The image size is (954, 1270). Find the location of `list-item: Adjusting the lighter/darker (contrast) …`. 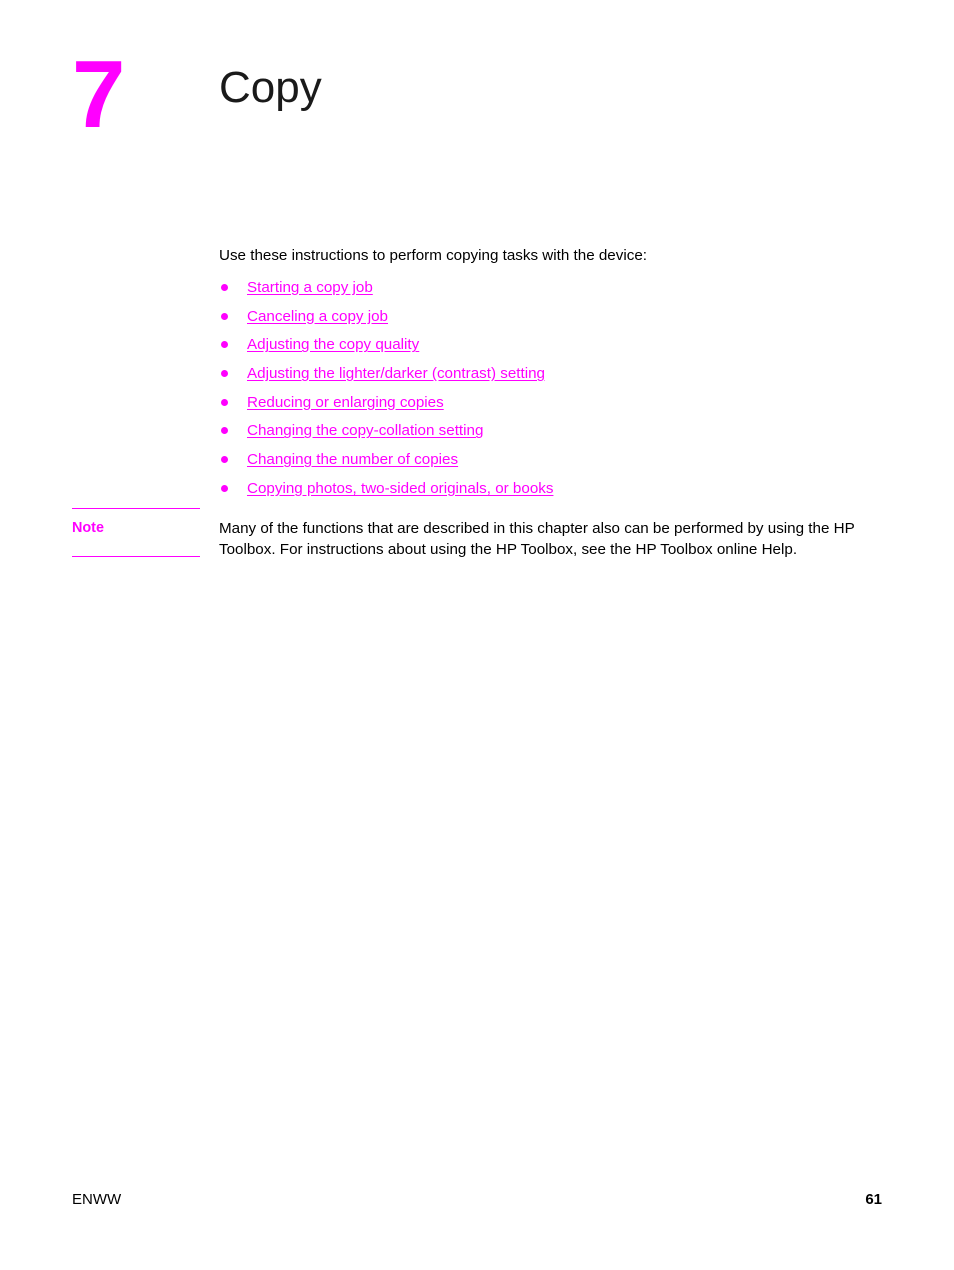

list-item: Adjusting the lighter/darker (contrast) … is located at coordinates (555, 378).